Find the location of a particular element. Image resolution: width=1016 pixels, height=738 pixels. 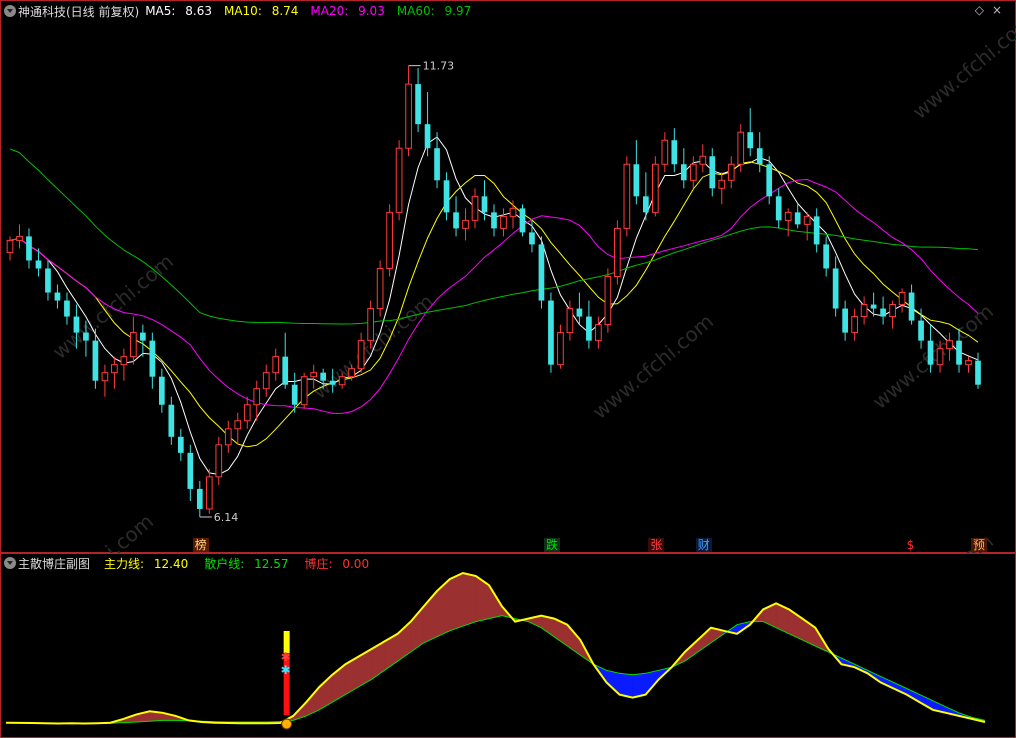

chart-title: 神通科技(日线 前复权) is located at coordinates (79, 11).